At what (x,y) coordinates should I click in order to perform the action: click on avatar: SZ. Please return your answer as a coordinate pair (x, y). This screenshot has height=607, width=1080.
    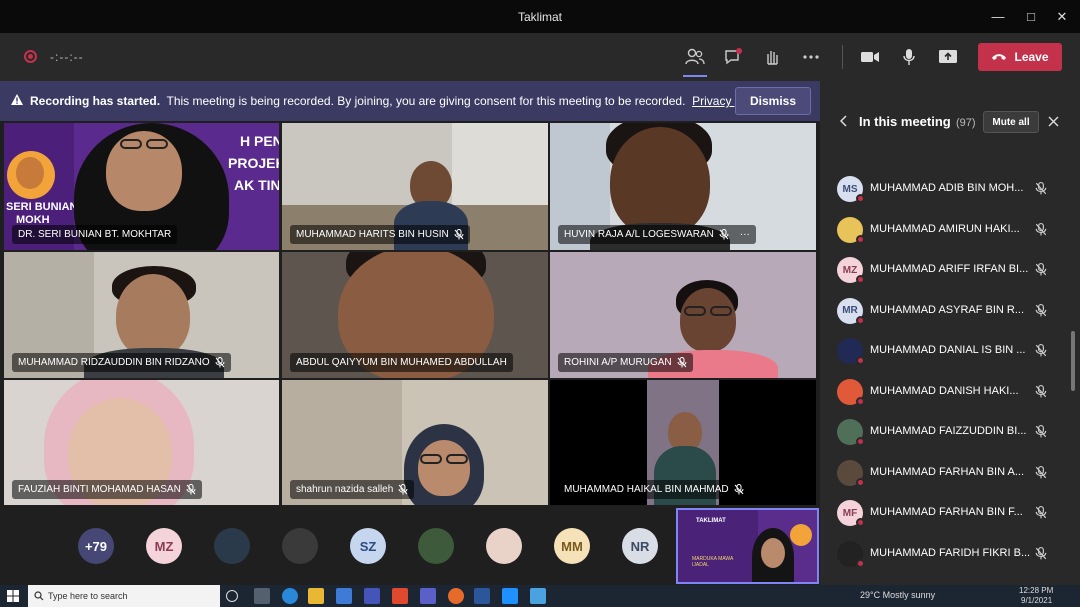
    Looking at the image, I should click on (368, 546).